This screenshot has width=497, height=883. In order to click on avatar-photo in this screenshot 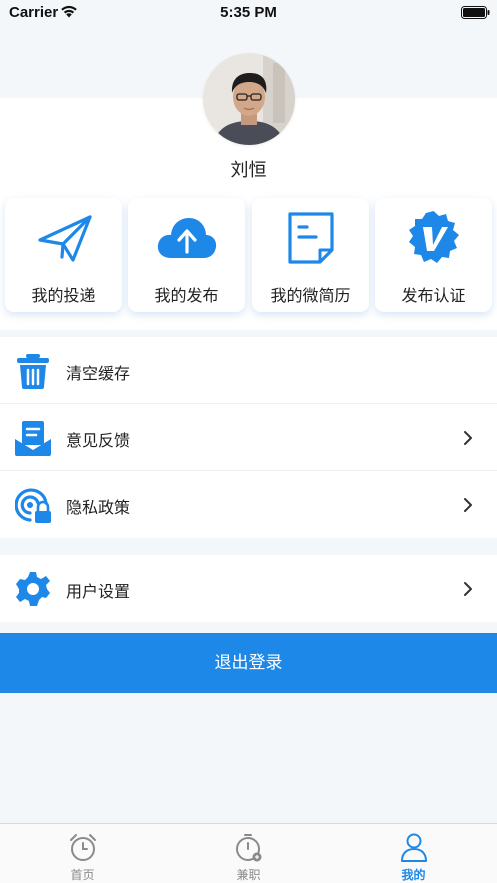, I will do `click(249, 99)`.